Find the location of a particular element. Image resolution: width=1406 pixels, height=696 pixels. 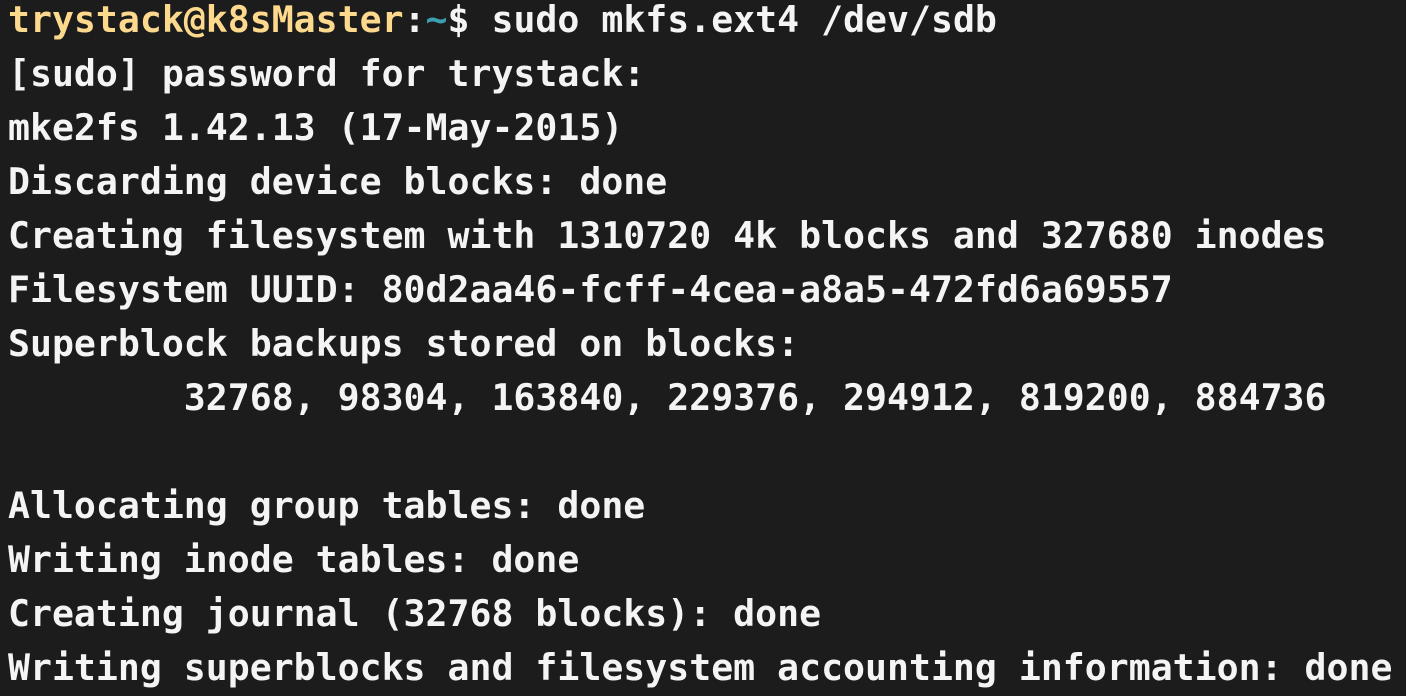

command-text: sudo mkfs.ext4 /dev/sdb is located at coordinates (744, 20).